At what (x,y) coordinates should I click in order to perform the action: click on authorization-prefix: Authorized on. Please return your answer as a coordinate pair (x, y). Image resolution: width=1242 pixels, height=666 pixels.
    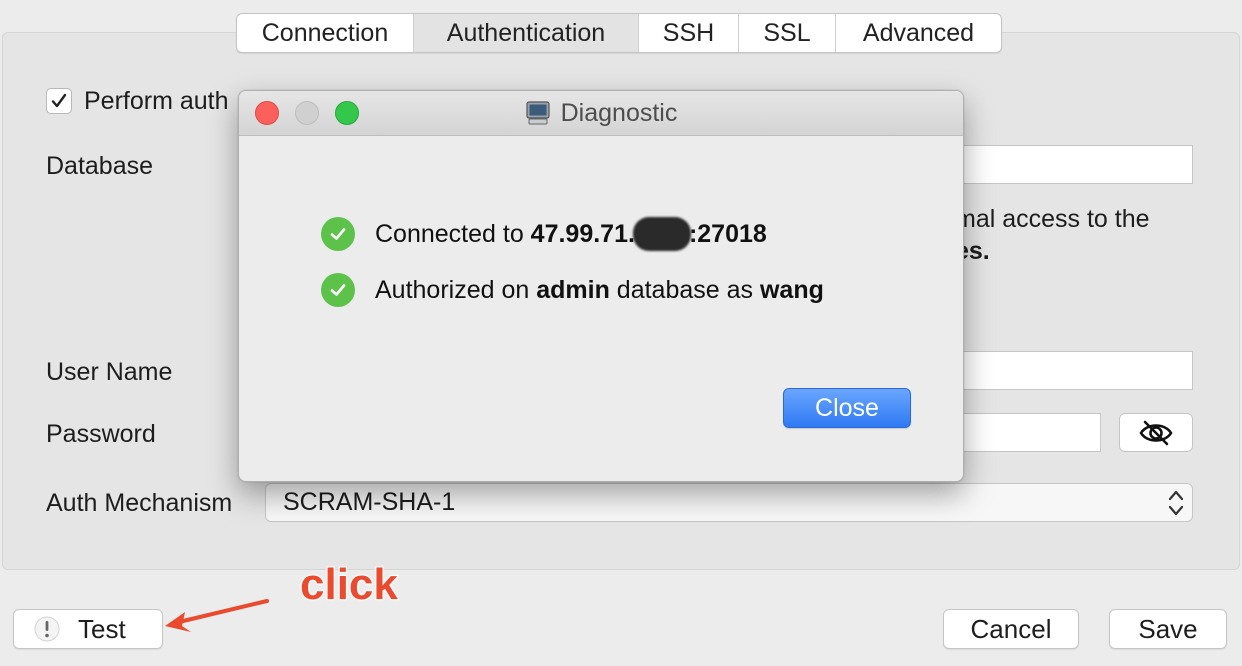
    Looking at the image, I should click on (456, 289).